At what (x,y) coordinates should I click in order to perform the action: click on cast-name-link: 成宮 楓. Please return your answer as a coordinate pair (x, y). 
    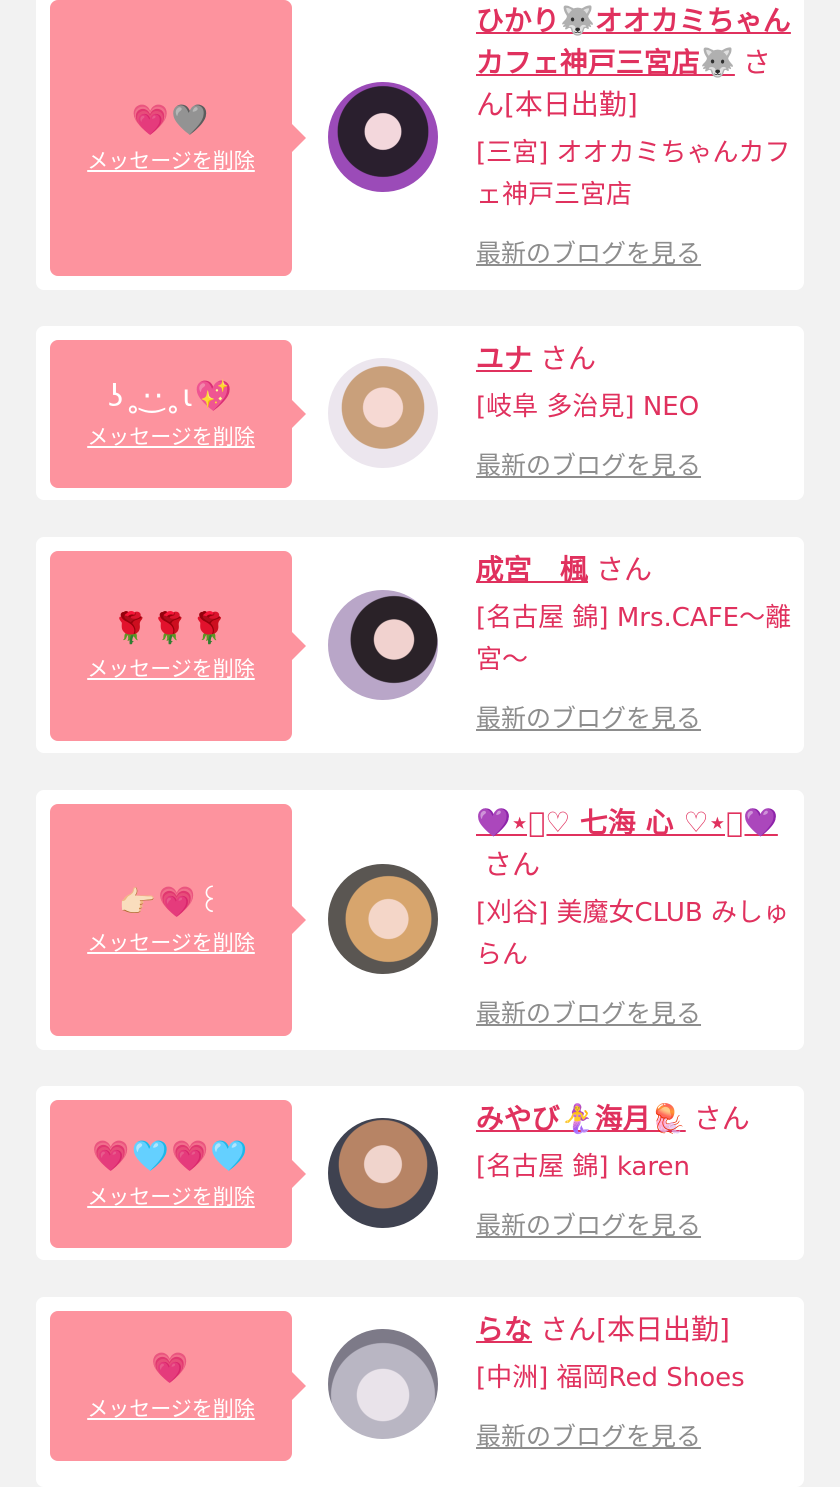
    Looking at the image, I should click on (532, 569).